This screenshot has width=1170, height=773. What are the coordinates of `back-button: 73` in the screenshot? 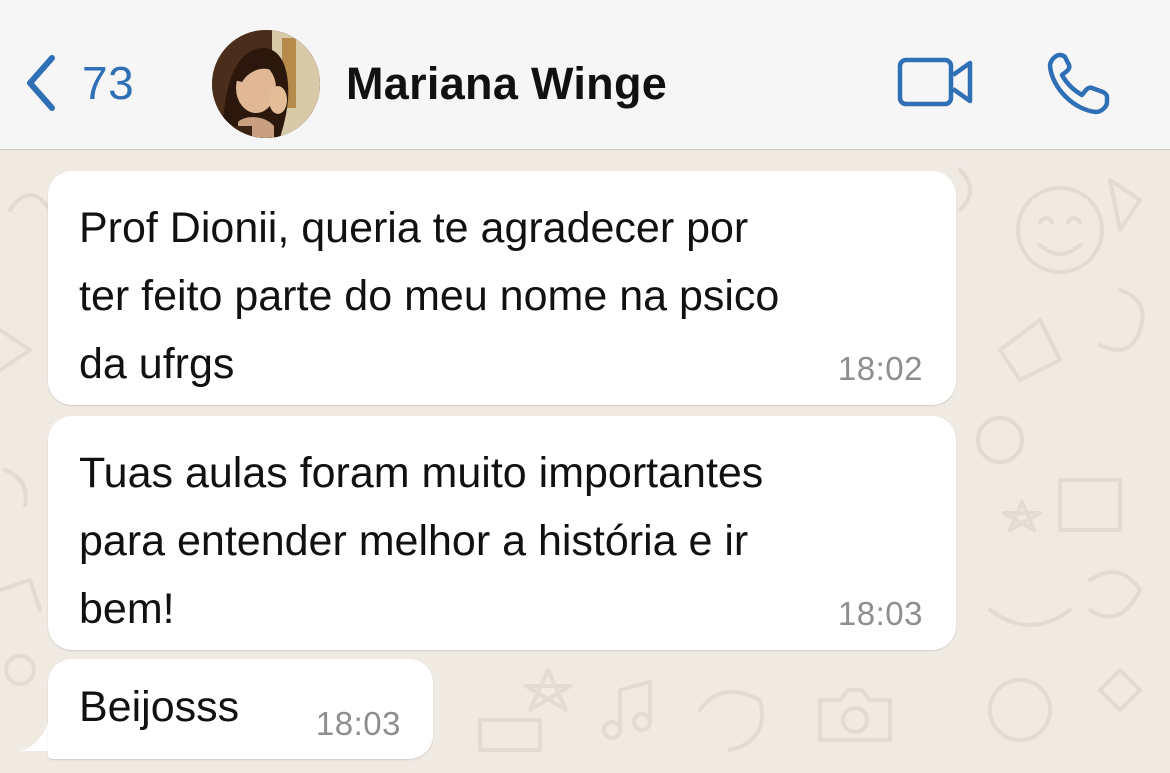 It's located at (95, 83).